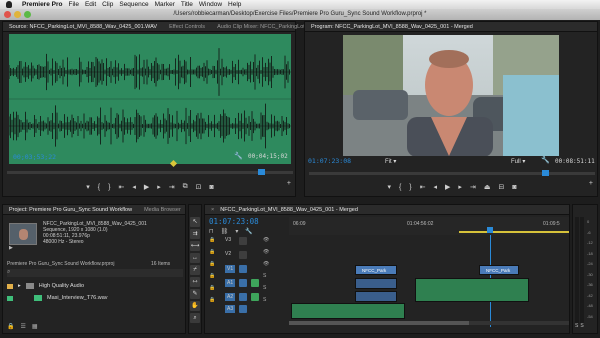 The height and width of the screenshot is (338, 600). I want to click on lift-icon: ⏏, so click(487, 187).